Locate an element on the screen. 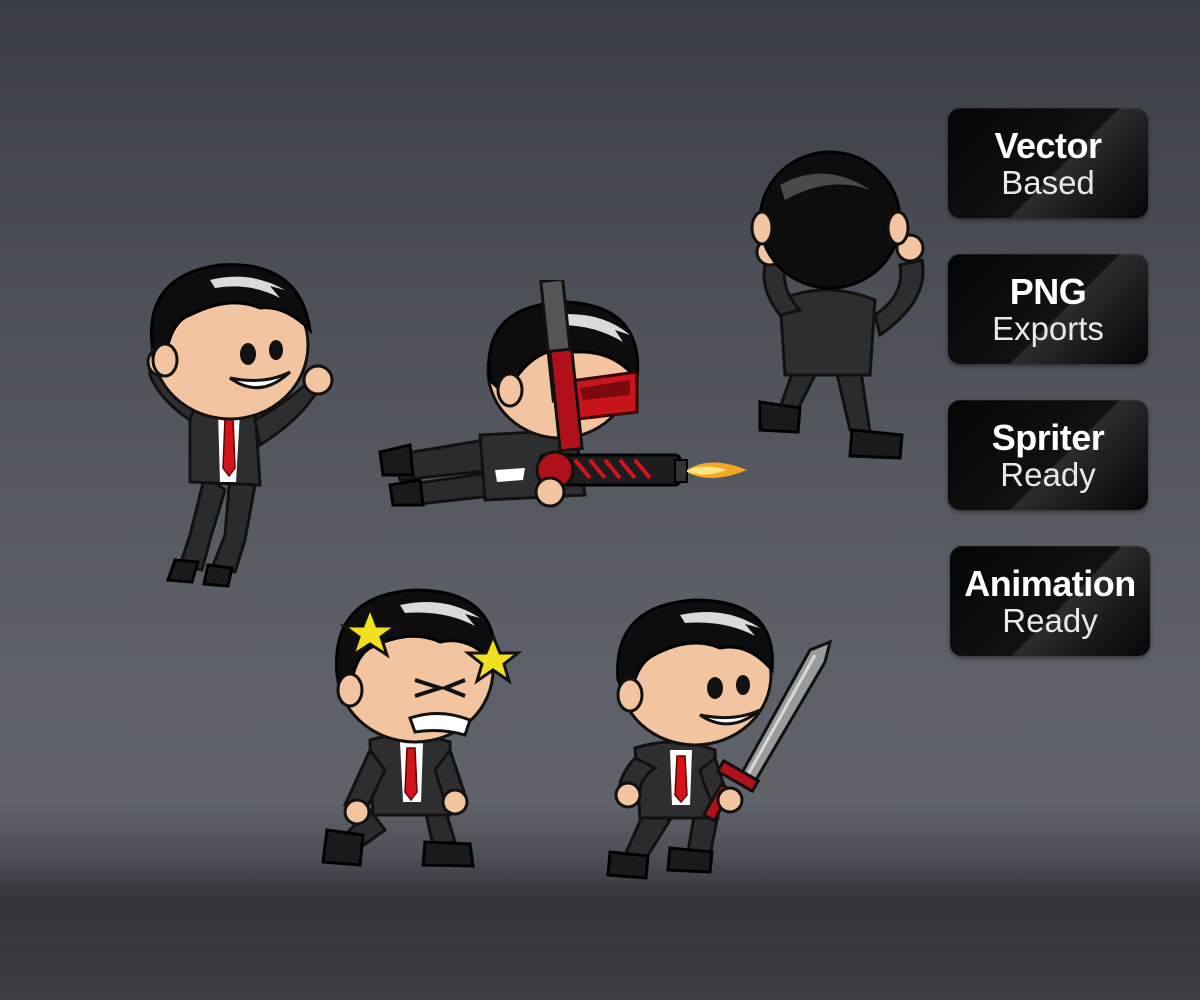  badge-png-exports: PNG Exports is located at coordinates (1048, 309).